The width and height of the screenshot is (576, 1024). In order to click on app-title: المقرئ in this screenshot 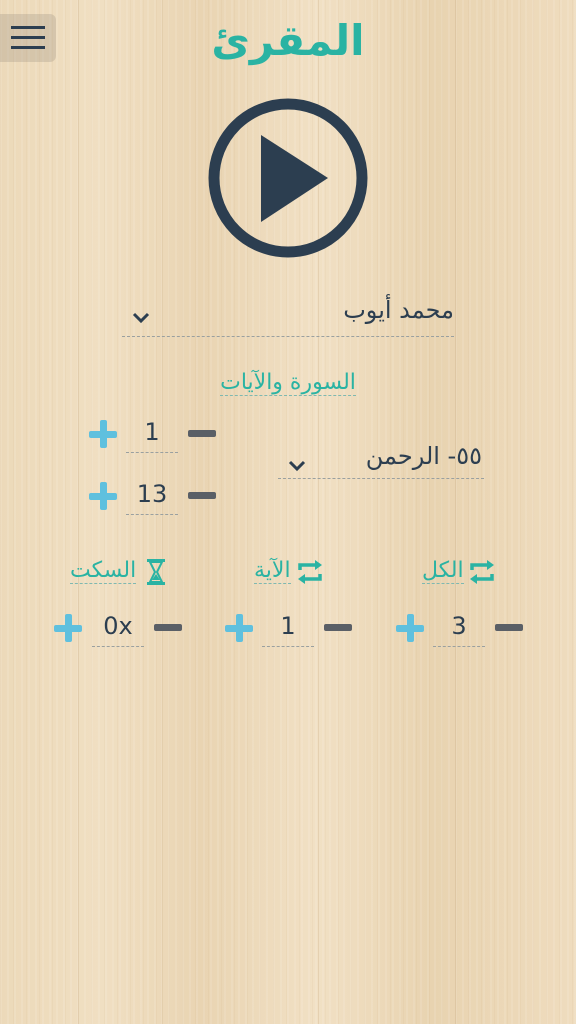, I will do `click(288, 40)`.